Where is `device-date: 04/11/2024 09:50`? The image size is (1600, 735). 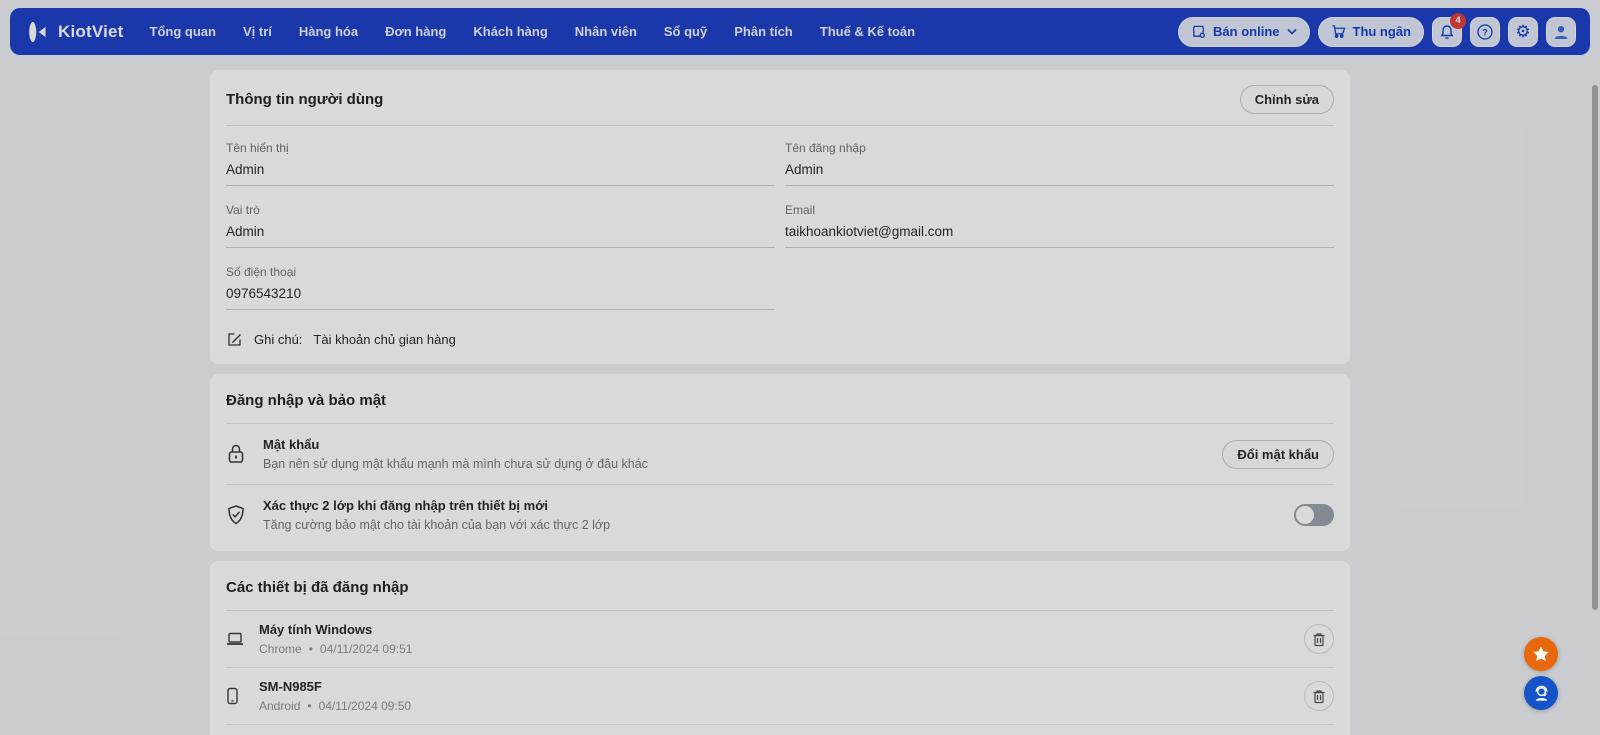 device-date: 04/11/2024 09:50 is located at coordinates (365, 706).